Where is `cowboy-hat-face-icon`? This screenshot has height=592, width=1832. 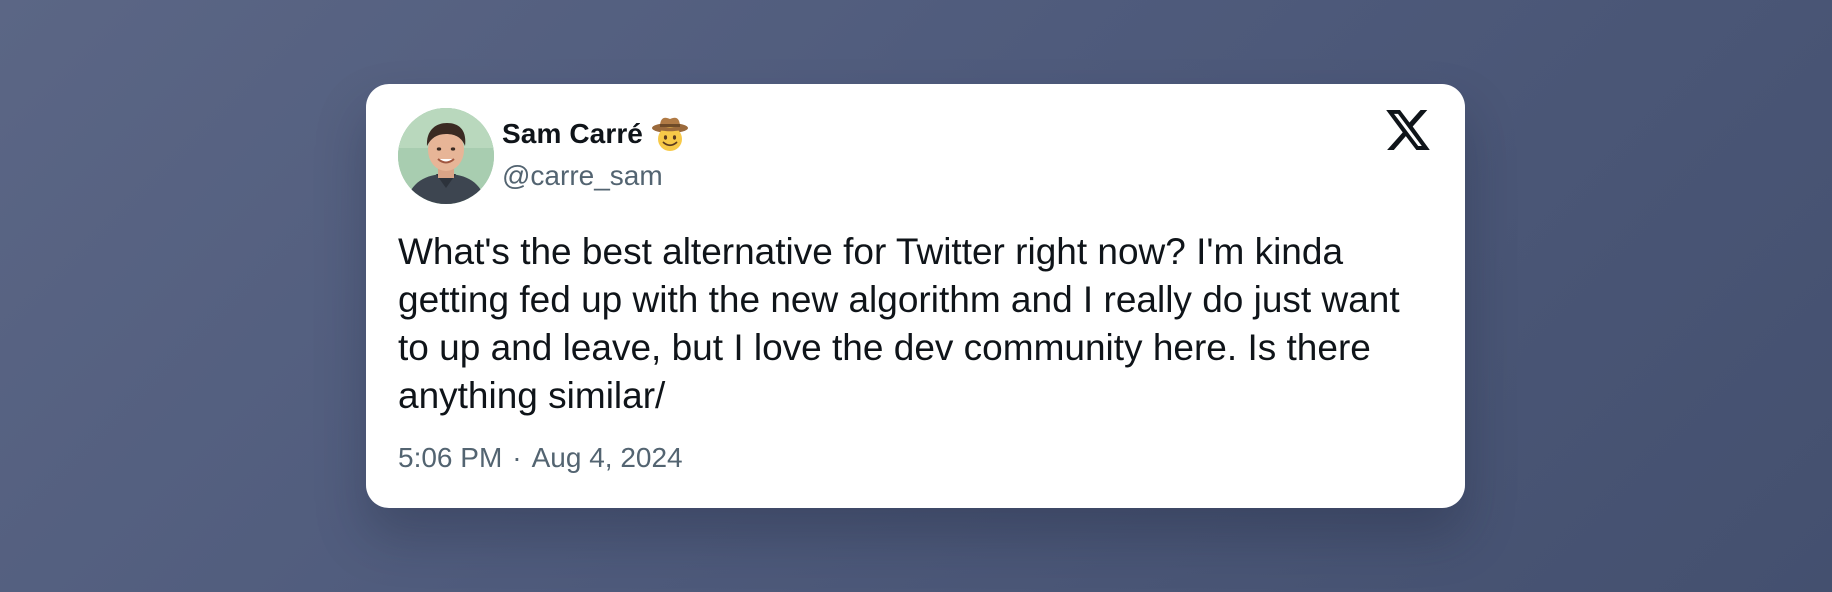
cowboy-hat-face-icon is located at coordinates (670, 134).